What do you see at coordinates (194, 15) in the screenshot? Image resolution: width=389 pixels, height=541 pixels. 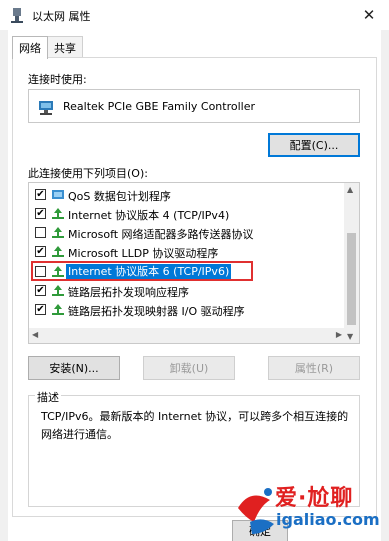 I see `title-bar: 以太网 属性 ✕` at bounding box center [194, 15].